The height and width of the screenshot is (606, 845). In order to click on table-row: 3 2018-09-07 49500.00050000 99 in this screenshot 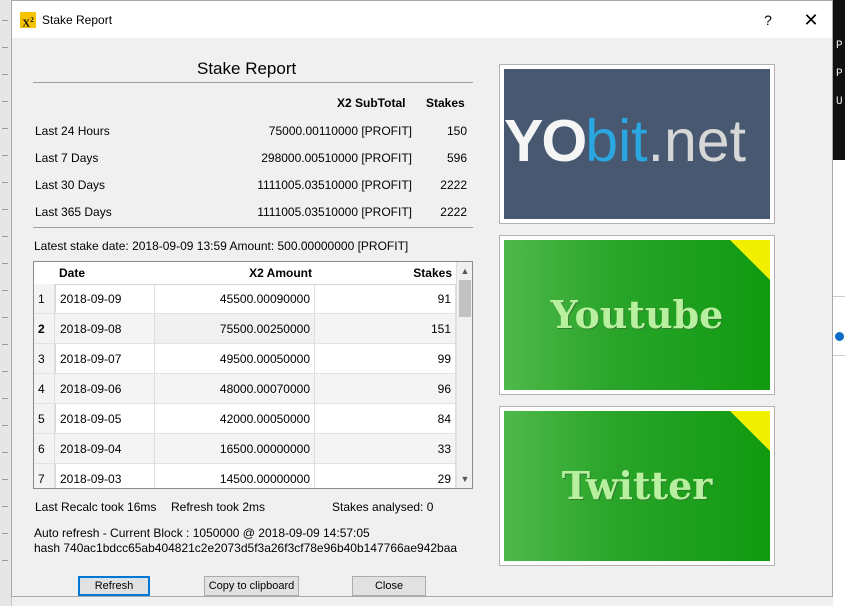, I will do `click(245, 359)`.